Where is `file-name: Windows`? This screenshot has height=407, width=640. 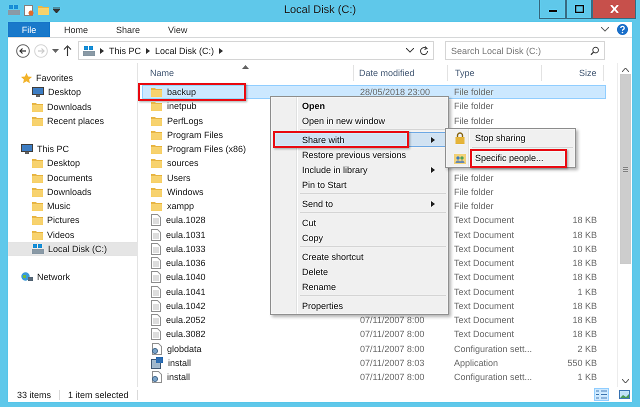 file-name: Windows is located at coordinates (185, 191).